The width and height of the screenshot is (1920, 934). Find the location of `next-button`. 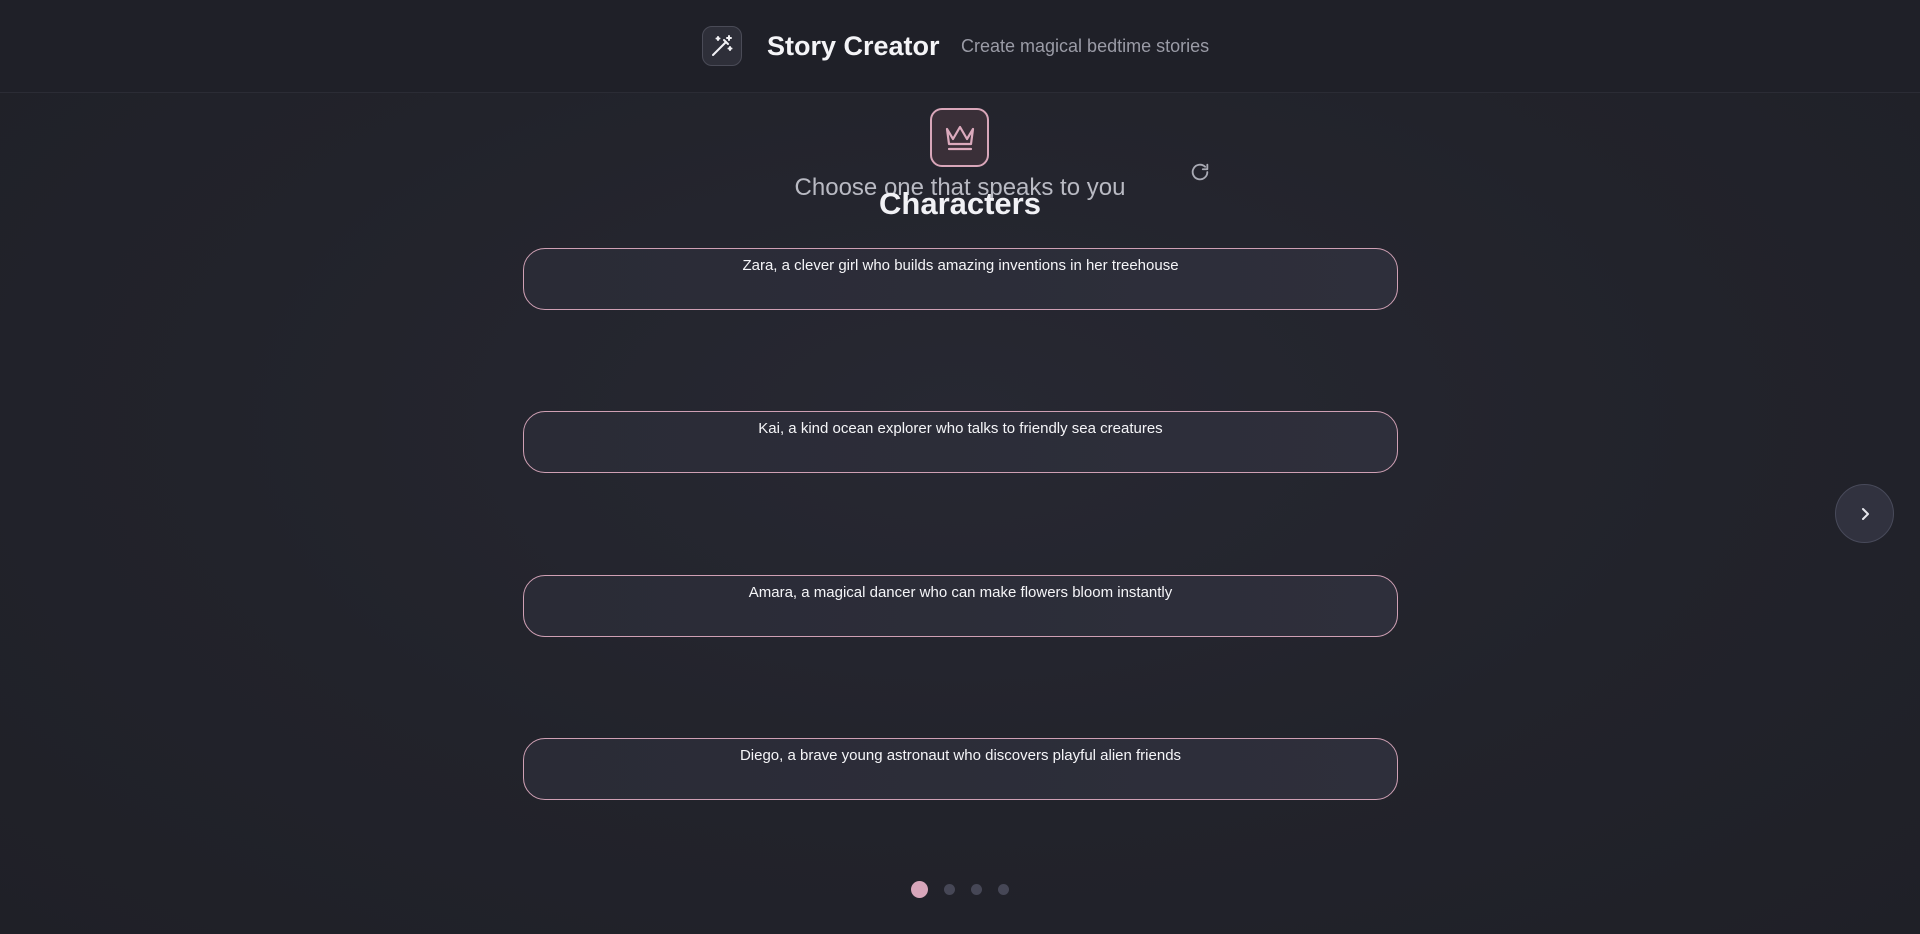

next-button is located at coordinates (1864, 513).